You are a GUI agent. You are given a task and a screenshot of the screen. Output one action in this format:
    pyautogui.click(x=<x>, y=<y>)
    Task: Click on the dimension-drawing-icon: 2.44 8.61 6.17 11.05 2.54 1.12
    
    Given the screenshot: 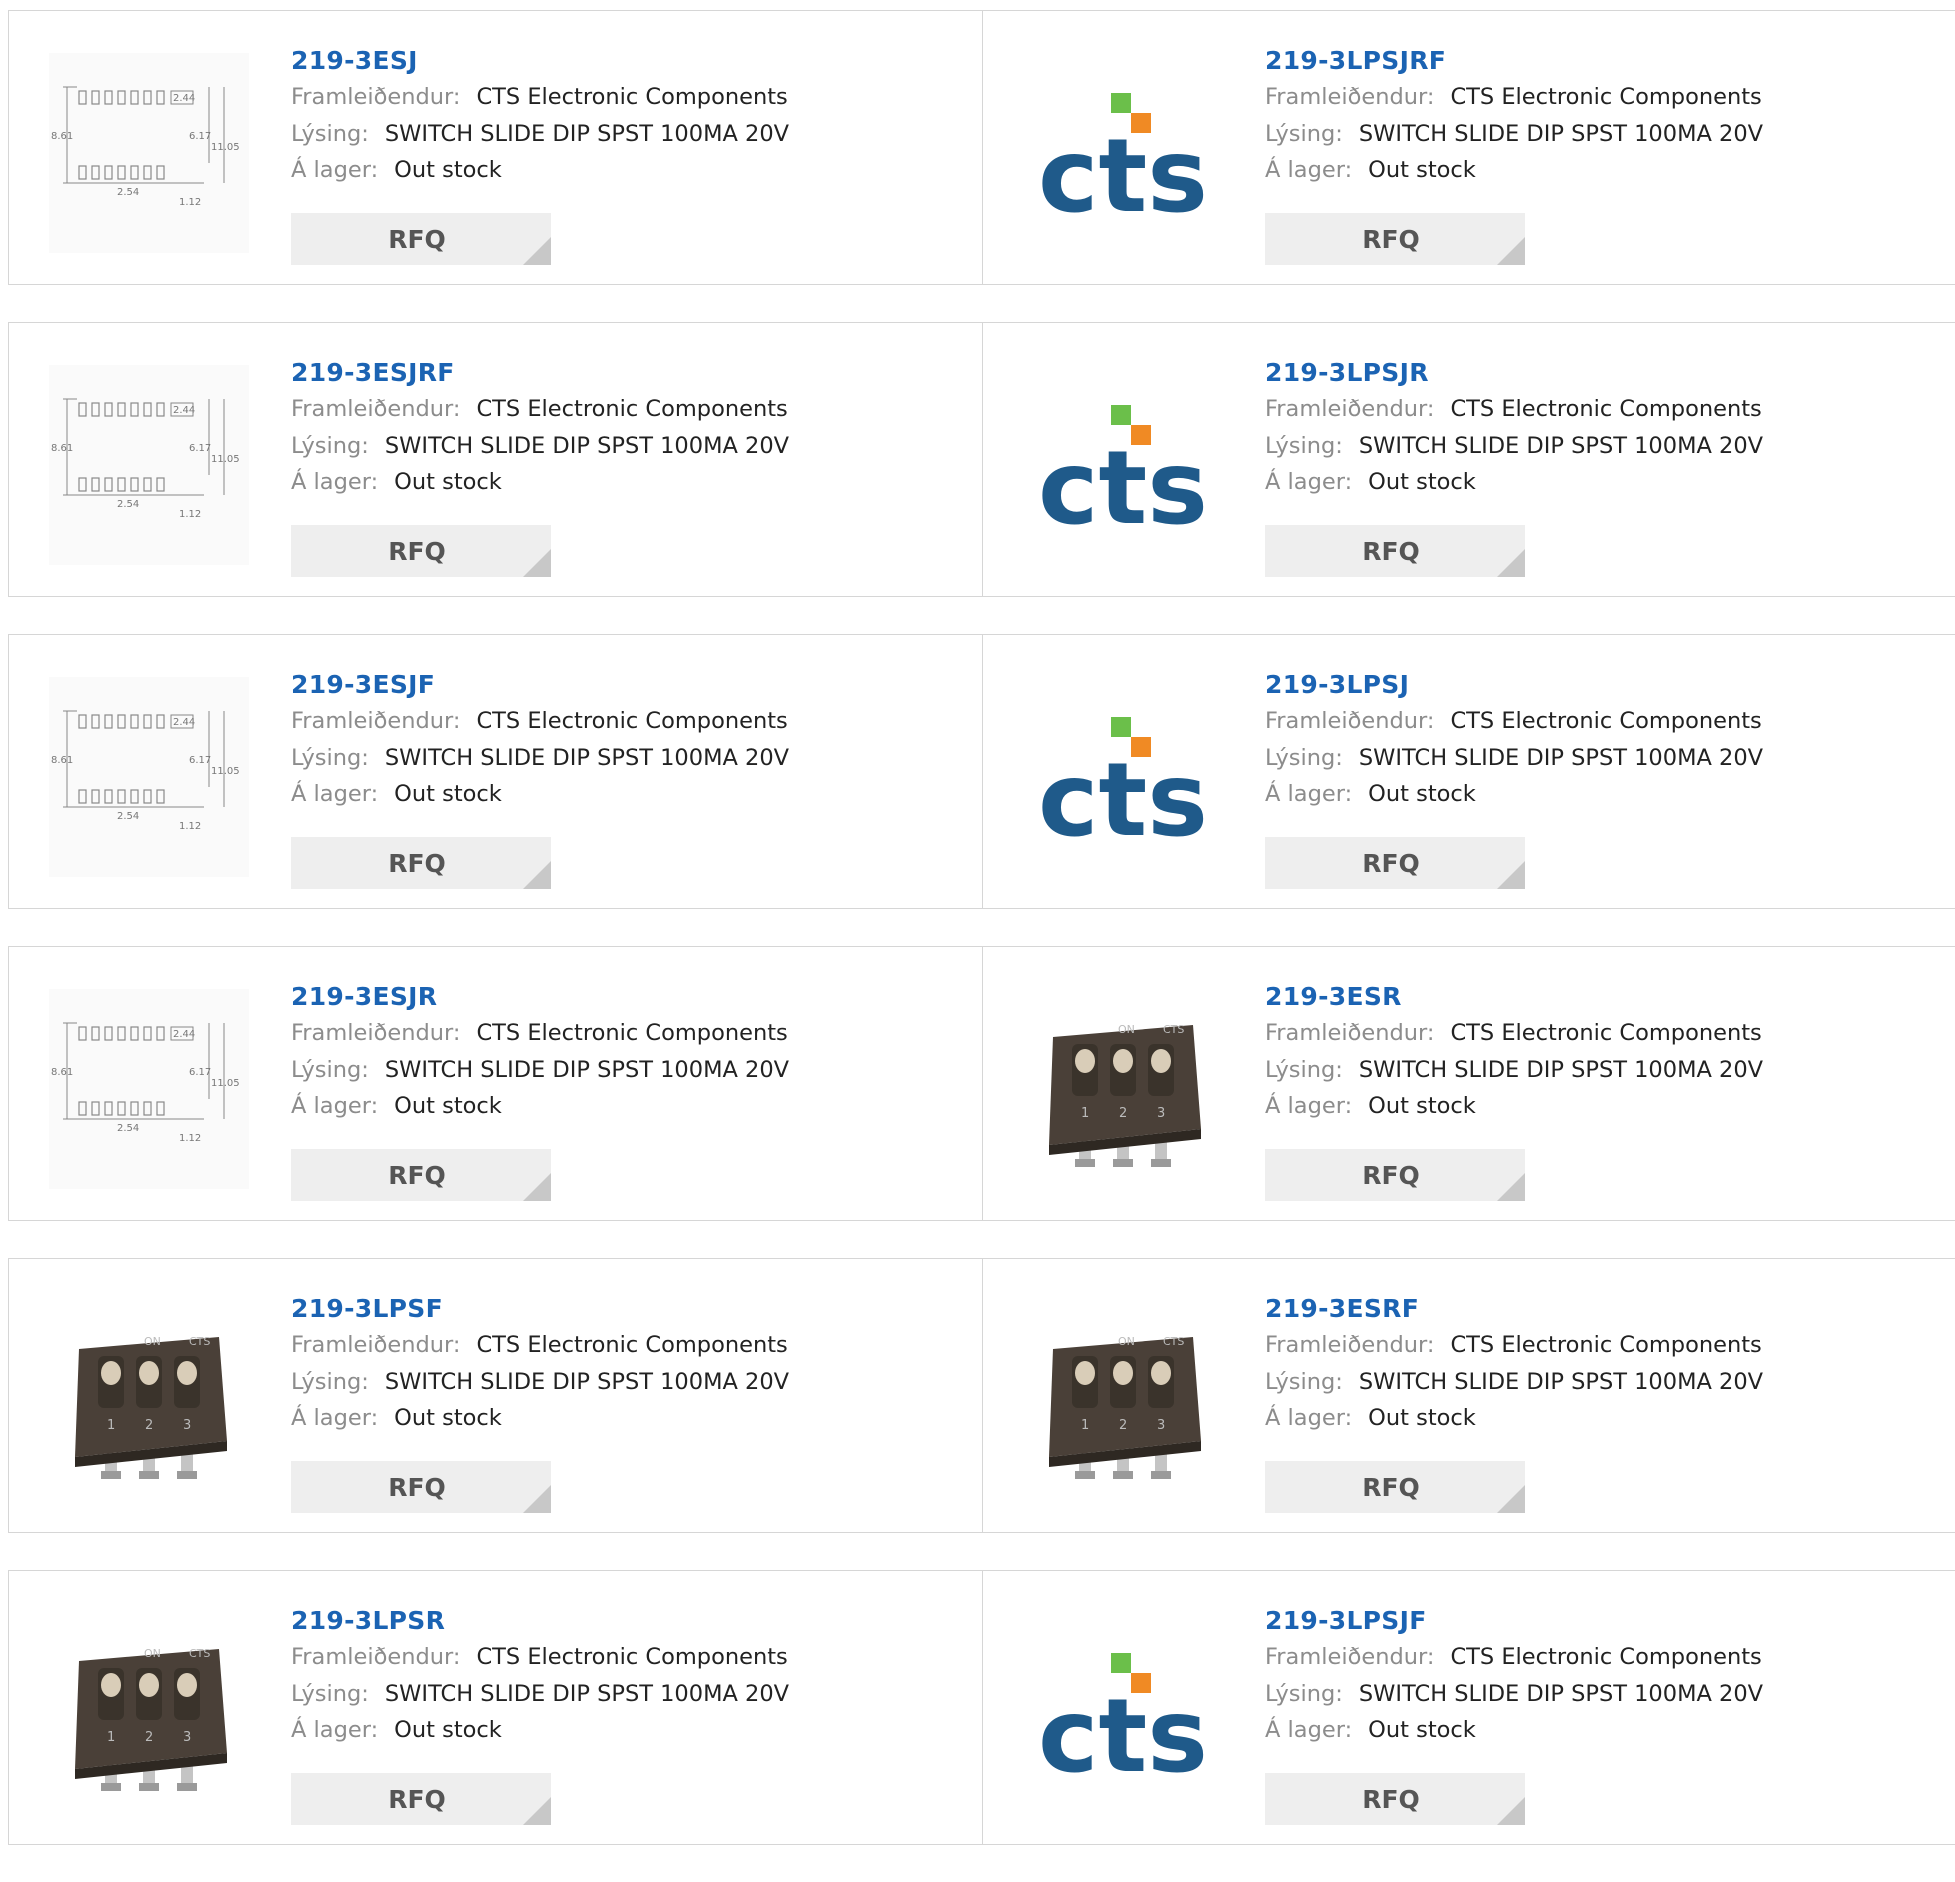 What is the action you would take?
    pyautogui.click(x=149, y=777)
    